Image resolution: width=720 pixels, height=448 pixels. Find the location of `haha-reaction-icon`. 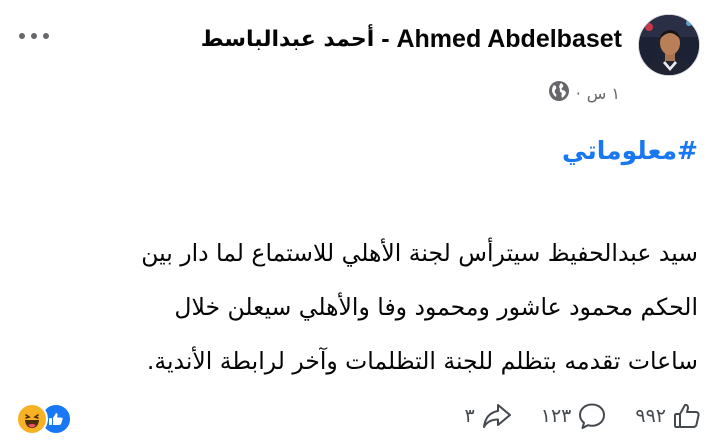

haha-reaction-icon is located at coordinates (32, 419).